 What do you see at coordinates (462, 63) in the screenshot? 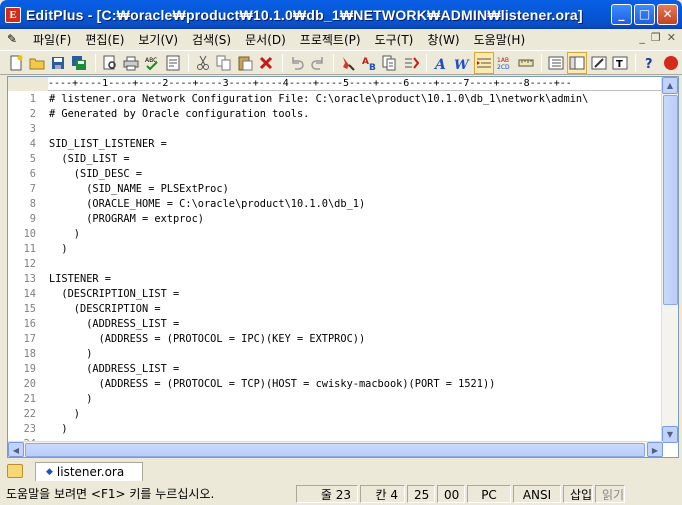
I see `word-wrap-icon: W` at bounding box center [462, 63].